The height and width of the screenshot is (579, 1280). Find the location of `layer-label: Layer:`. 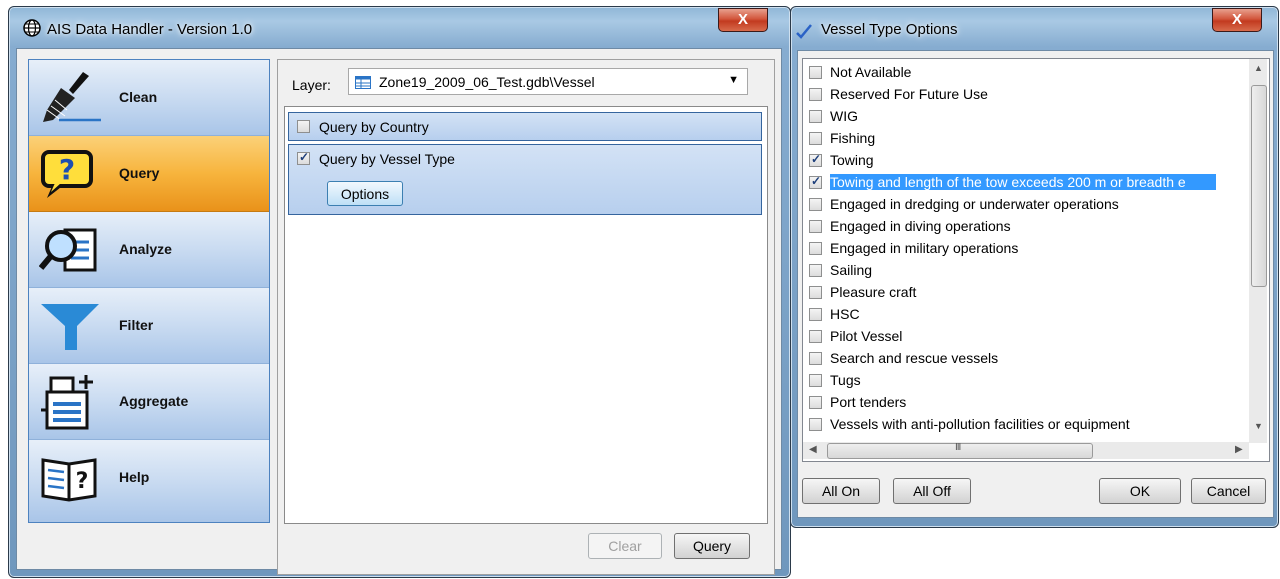

layer-label: Layer: is located at coordinates (311, 85).